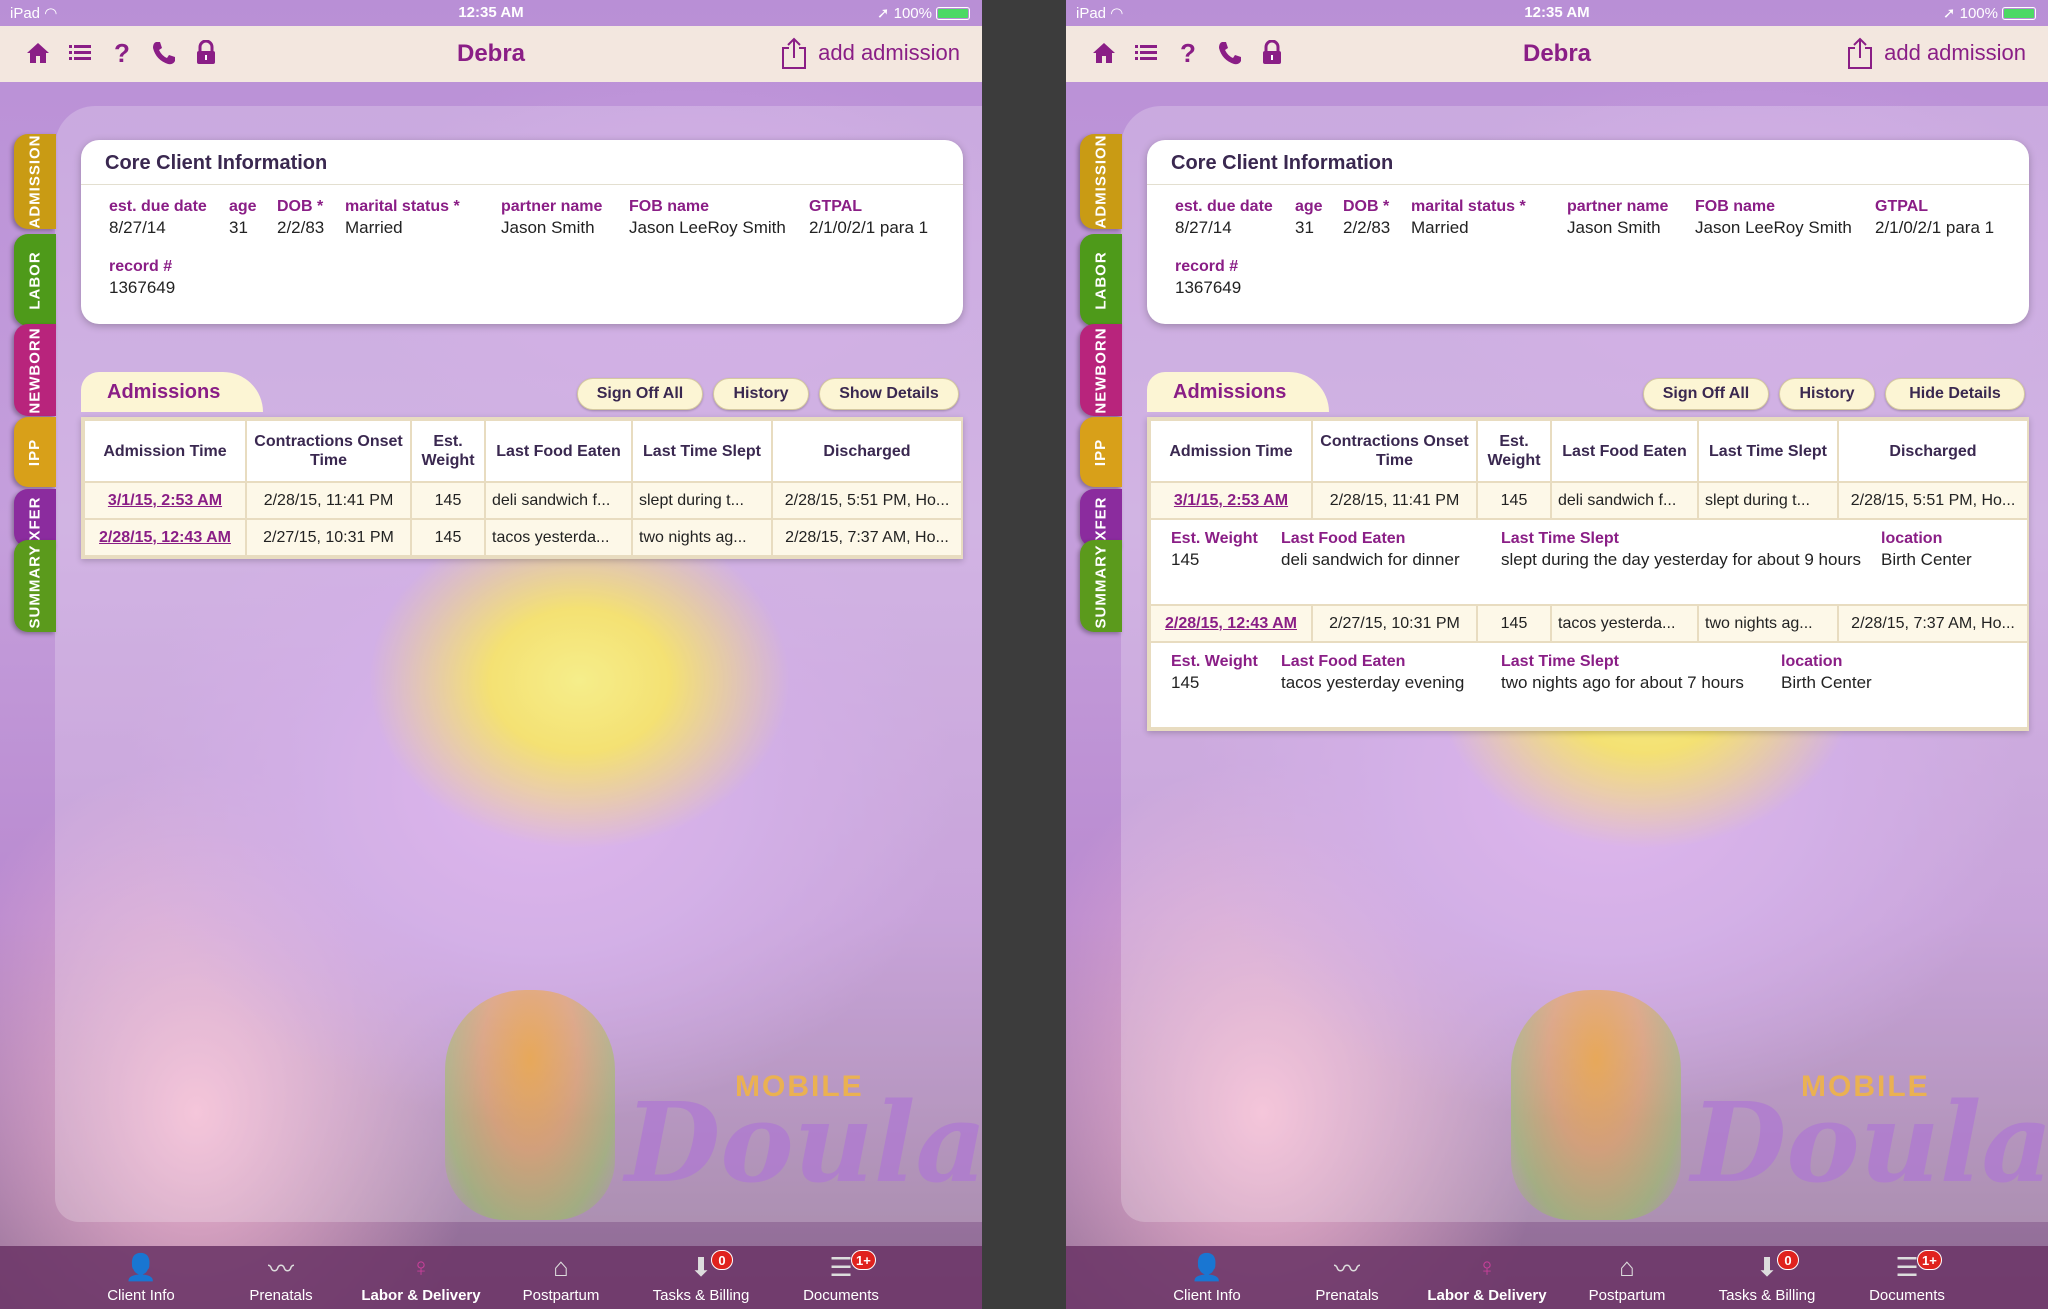  I want to click on core-field-label: FOB name, so click(669, 206).